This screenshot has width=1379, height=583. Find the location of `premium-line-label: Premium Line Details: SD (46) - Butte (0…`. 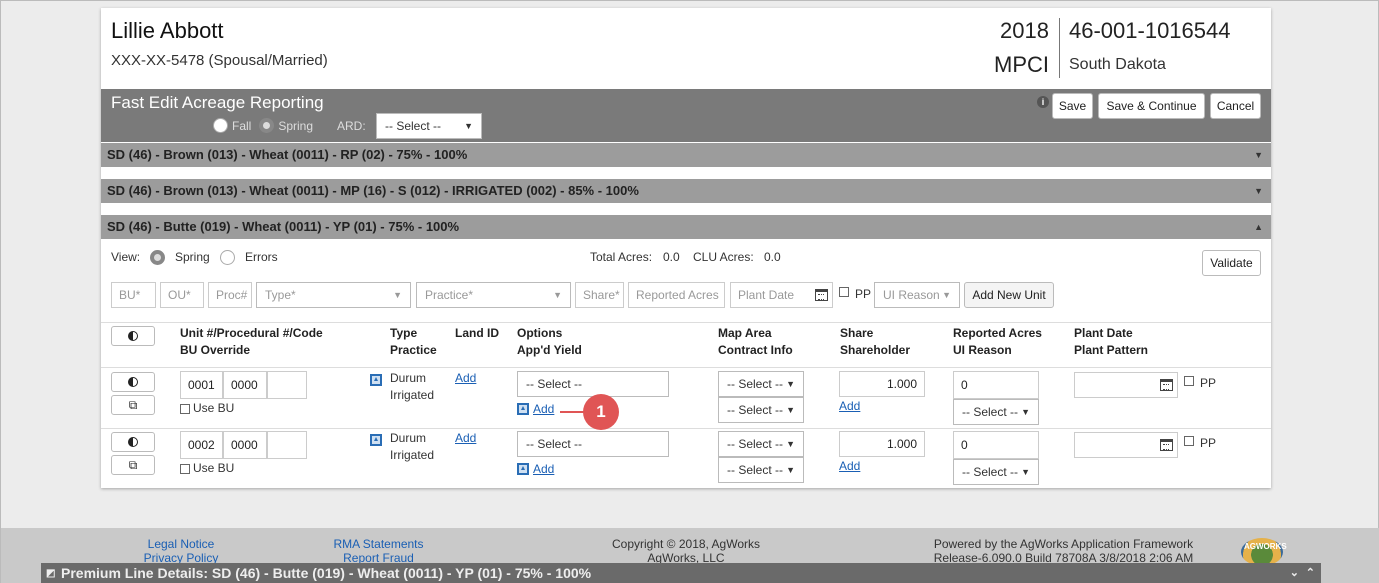

premium-line-label: Premium Line Details: SD (46) - Butte (0… is located at coordinates (326, 573).